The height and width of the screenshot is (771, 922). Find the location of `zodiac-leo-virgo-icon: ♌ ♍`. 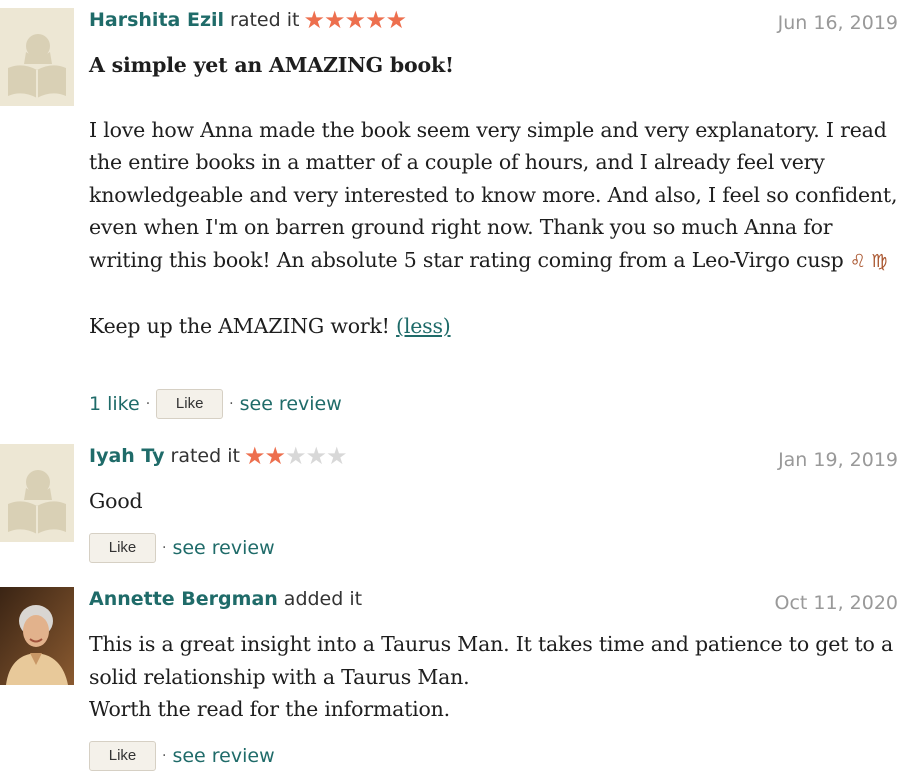

zodiac-leo-virgo-icon: ♌ ♍ is located at coordinates (868, 261).